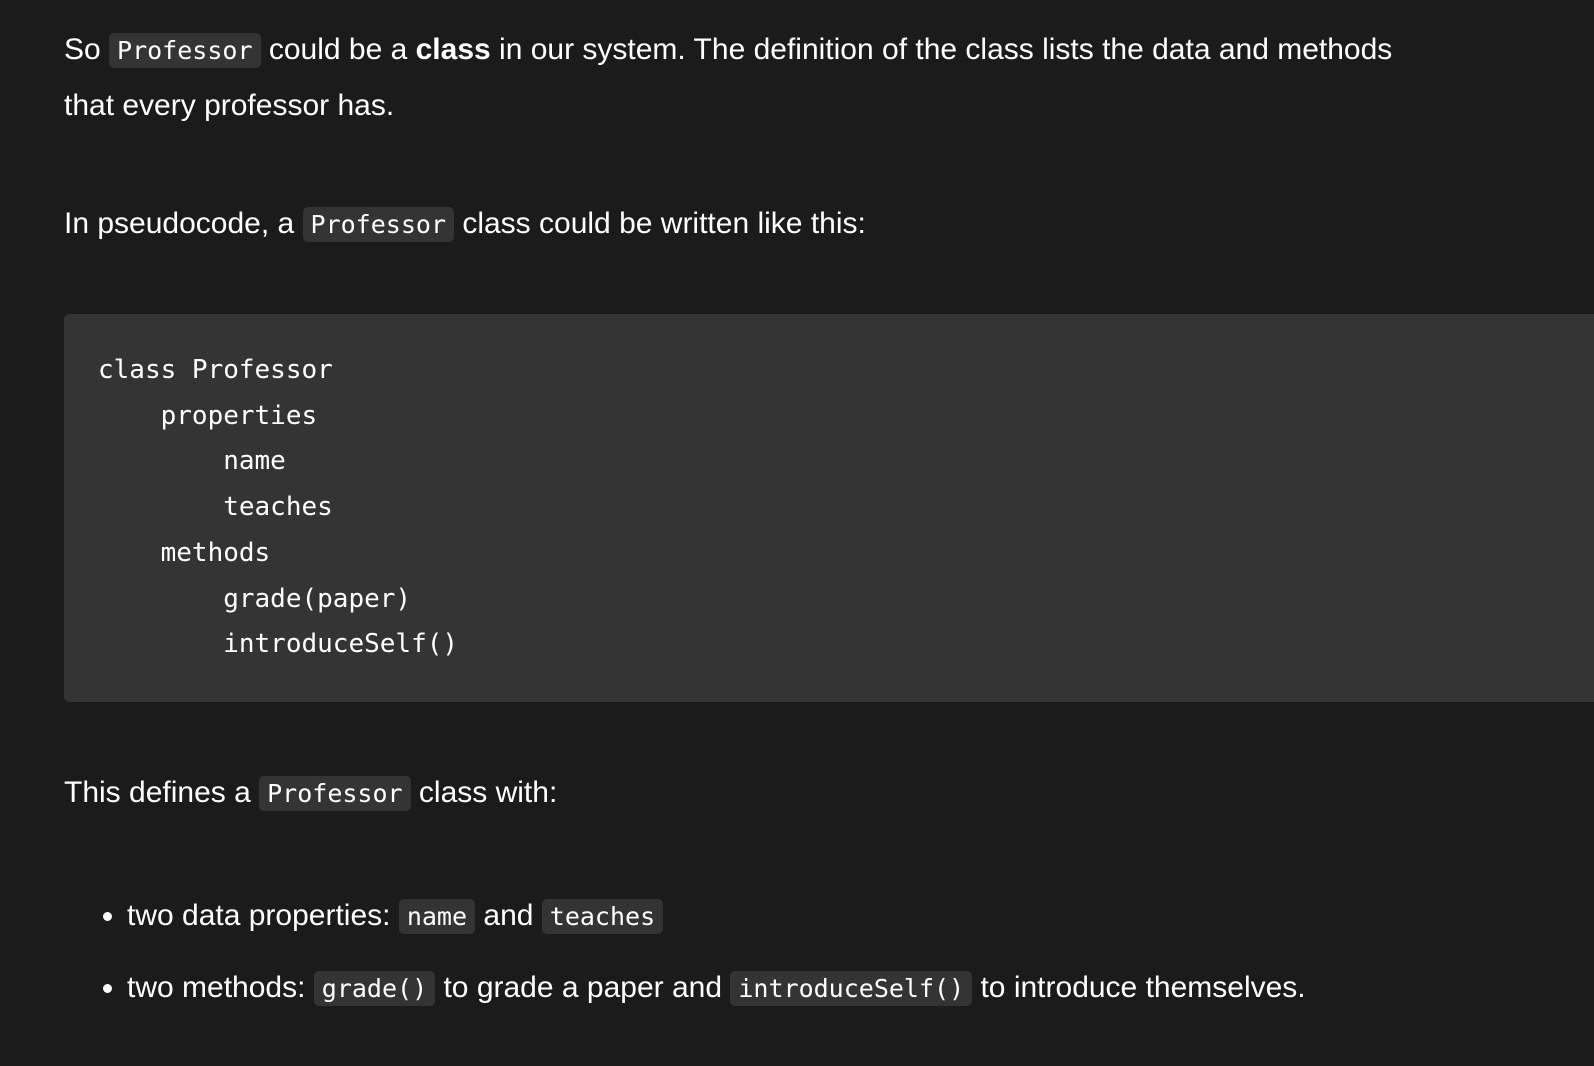  I want to click on text: In pseudocode, a, so click(183, 223).